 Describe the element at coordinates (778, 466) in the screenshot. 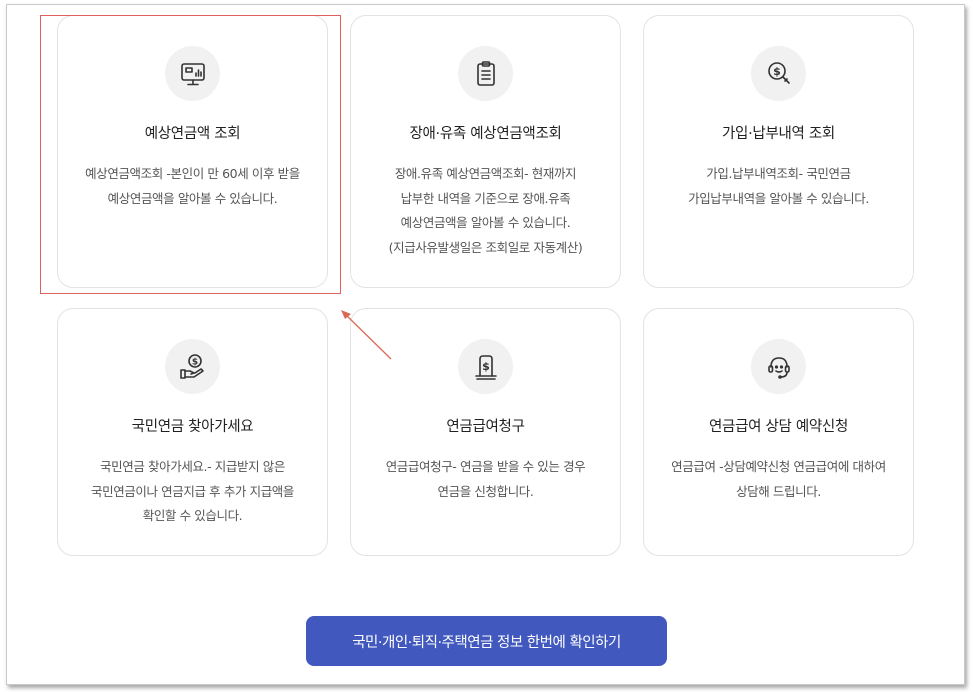

I see `card-desc-line: 연금급여 -상담예약신청 연금급여에 대하여` at that location.